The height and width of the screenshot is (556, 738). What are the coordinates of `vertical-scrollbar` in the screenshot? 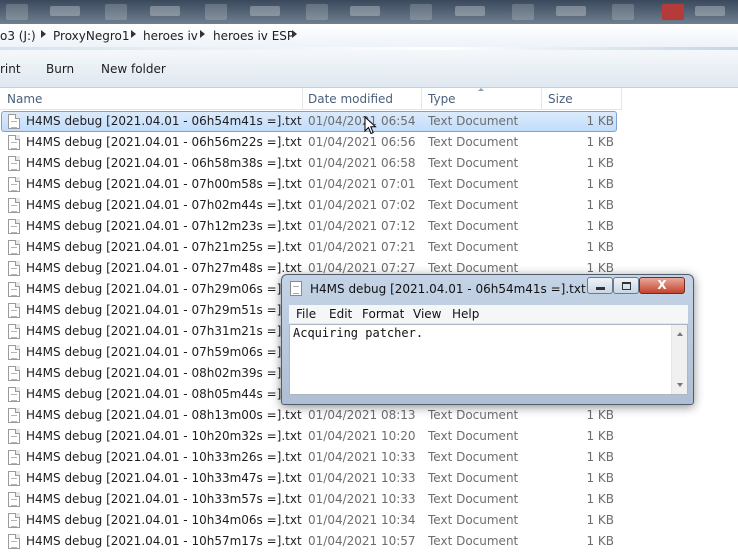 It's located at (679, 359).